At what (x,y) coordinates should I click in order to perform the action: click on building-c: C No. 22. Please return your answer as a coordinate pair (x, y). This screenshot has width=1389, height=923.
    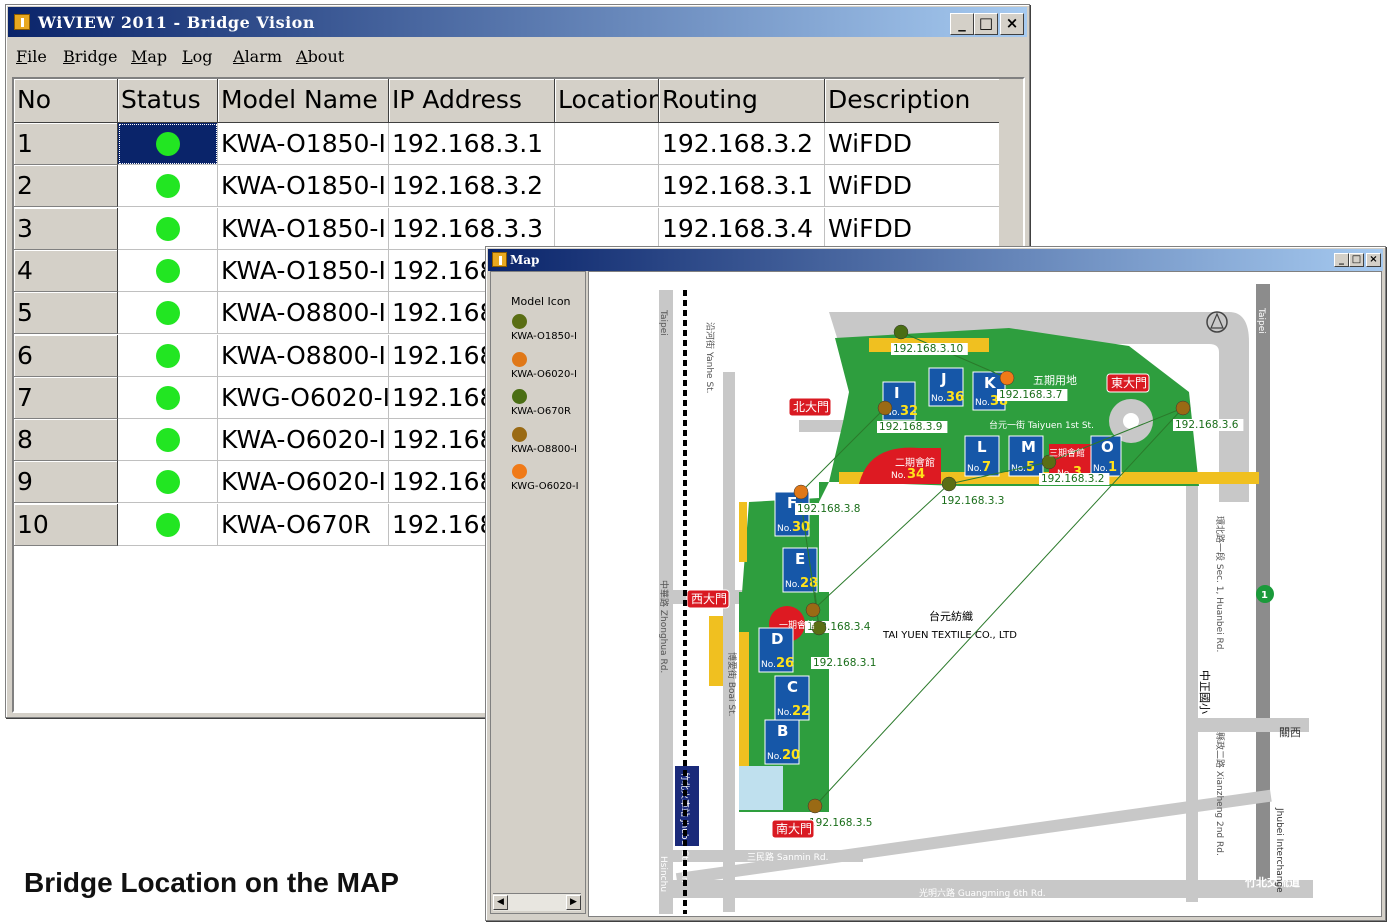
    Looking at the image, I should click on (792, 698).